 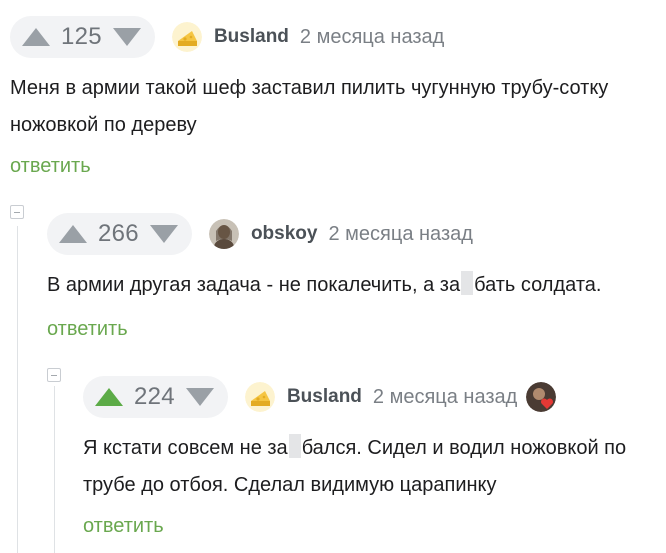 I want to click on comment-2-header: 266 obskoy 2 месяца назад, so click(x=260, y=234).